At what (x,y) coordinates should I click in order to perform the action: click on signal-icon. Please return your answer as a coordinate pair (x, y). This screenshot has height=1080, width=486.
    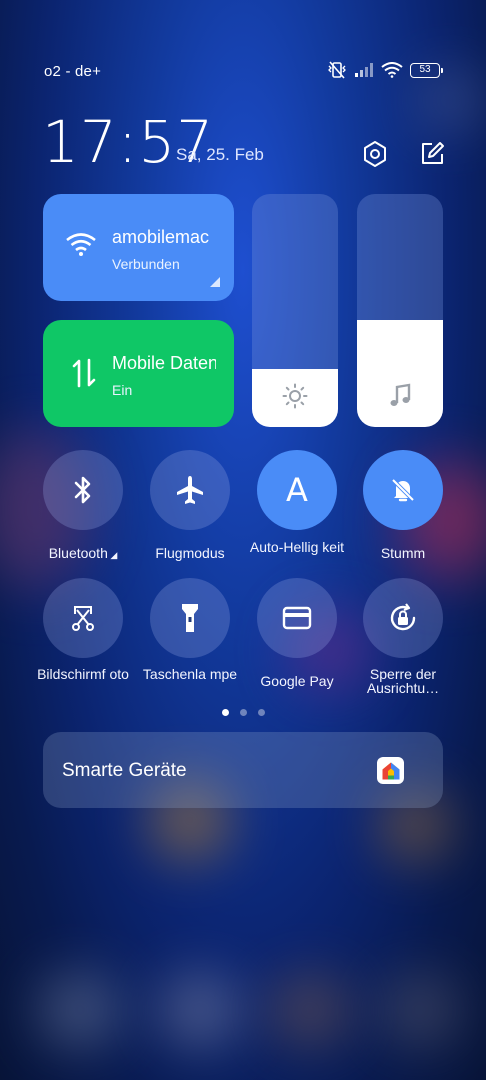
    Looking at the image, I should click on (364, 70).